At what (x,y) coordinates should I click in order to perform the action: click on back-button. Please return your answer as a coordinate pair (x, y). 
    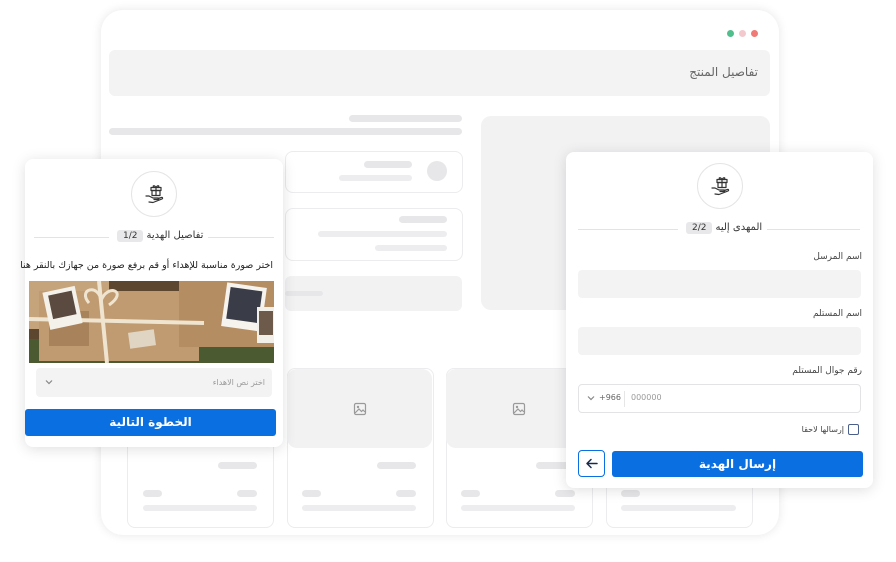
    Looking at the image, I should click on (591, 463).